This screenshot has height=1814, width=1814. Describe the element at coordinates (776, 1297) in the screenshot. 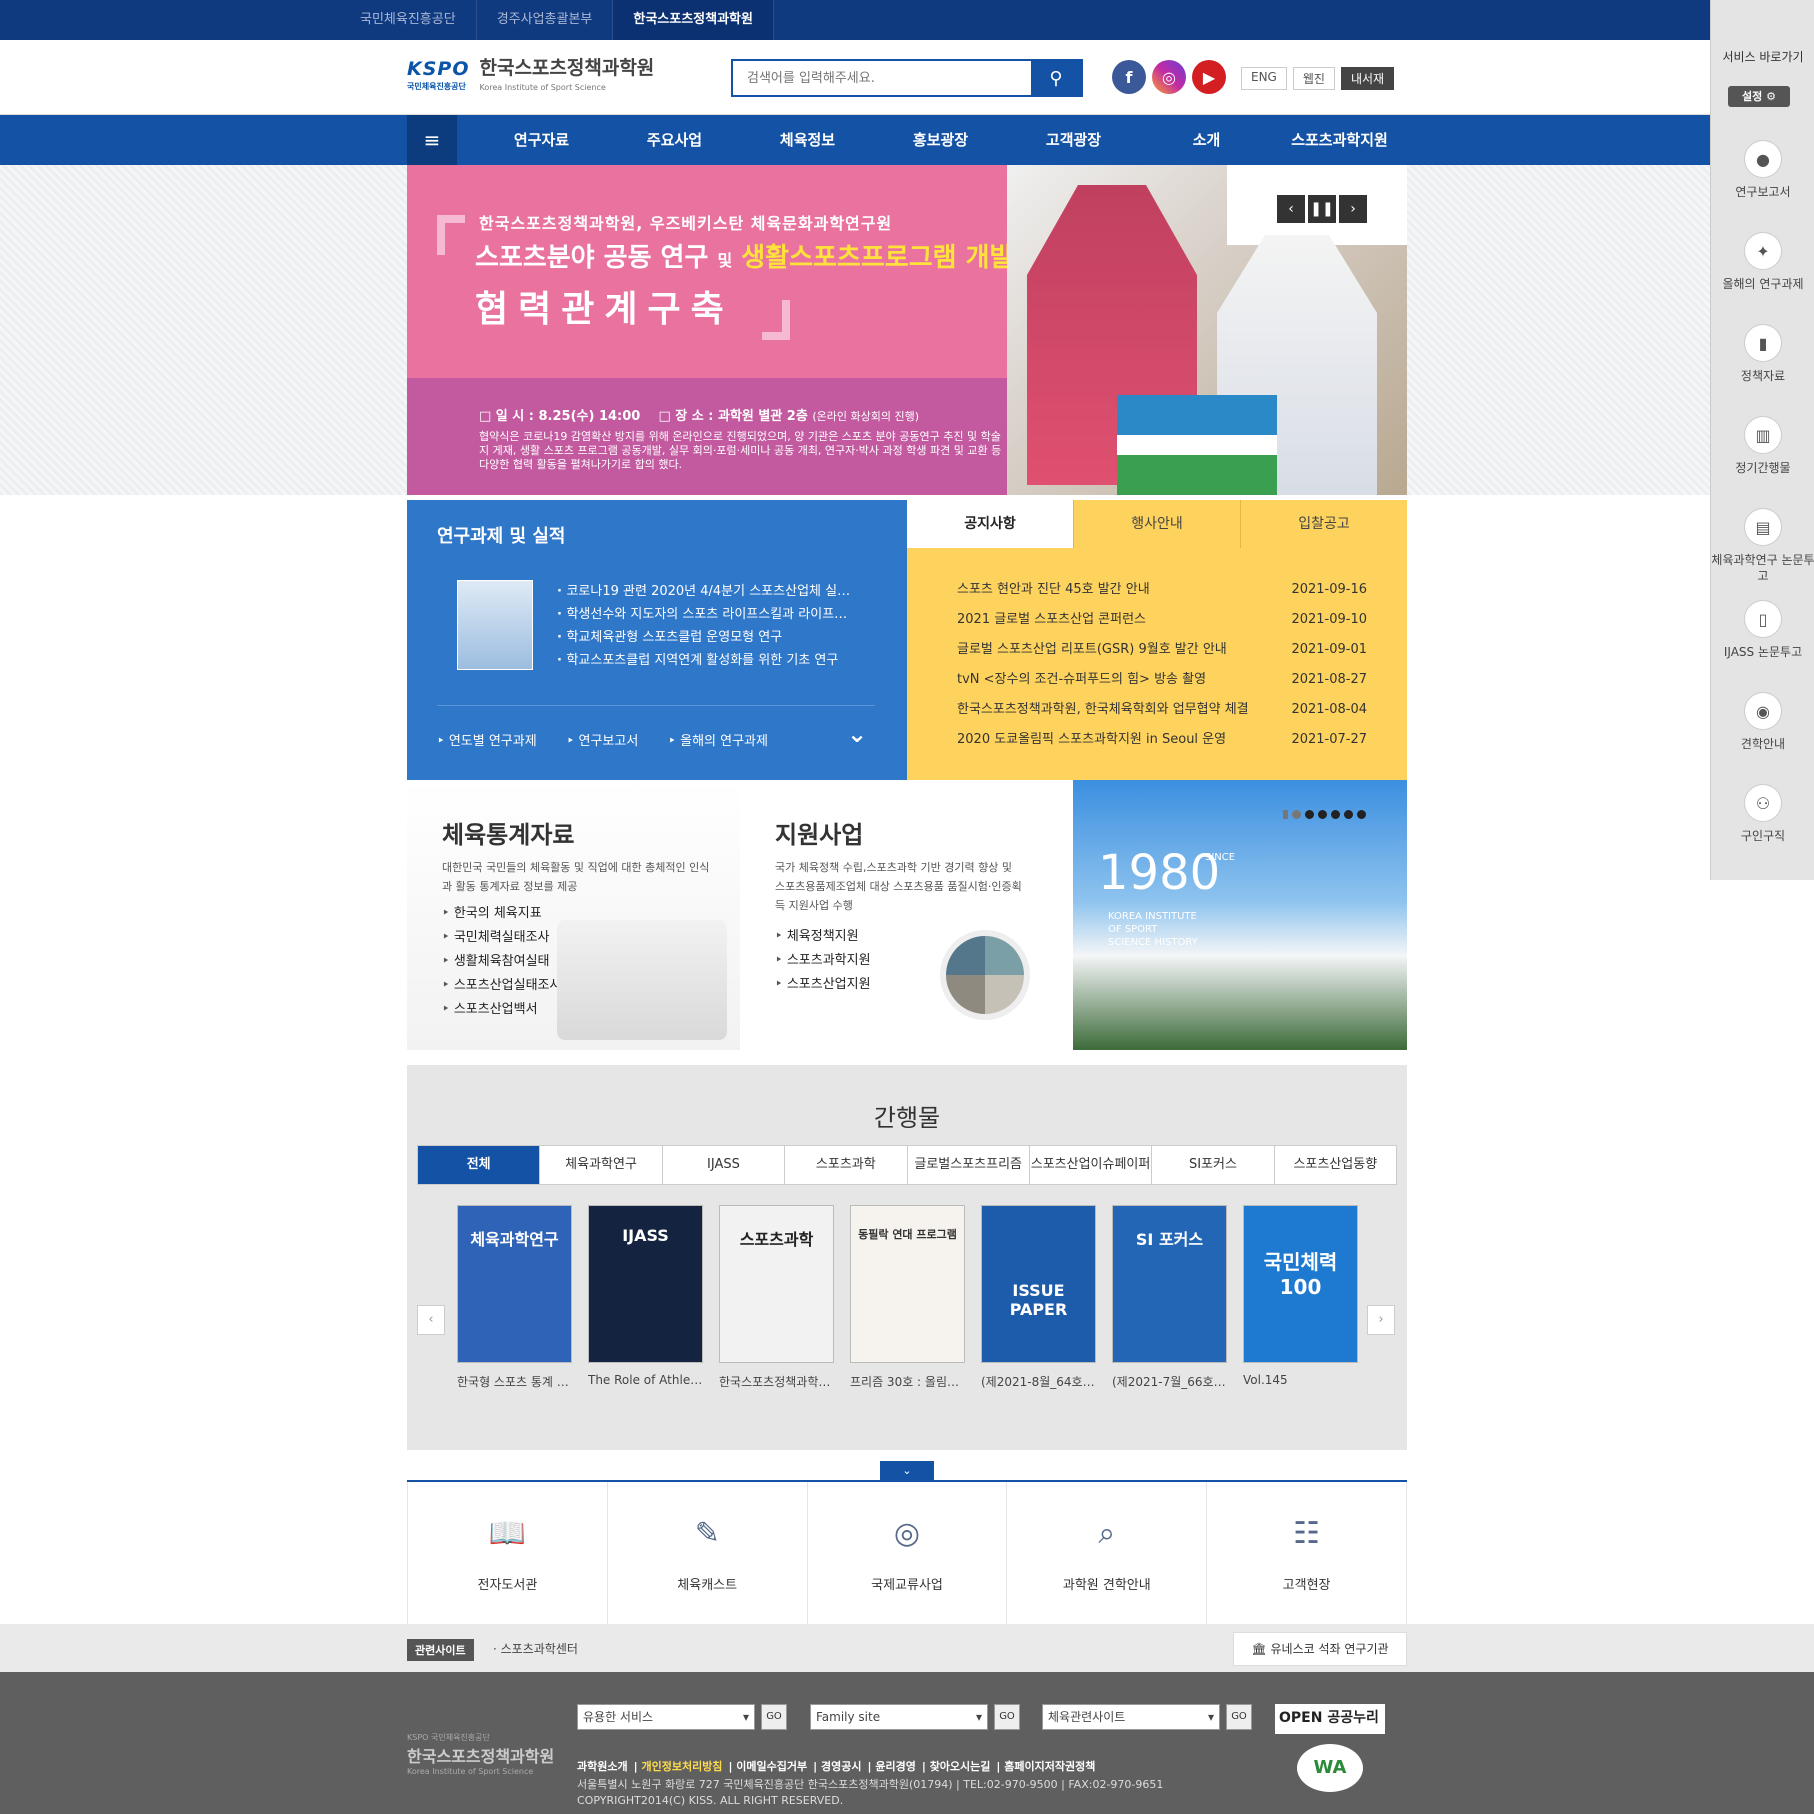

I see `publication-item: 스포츠과학한국스포츠정책과학원 소식` at that location.